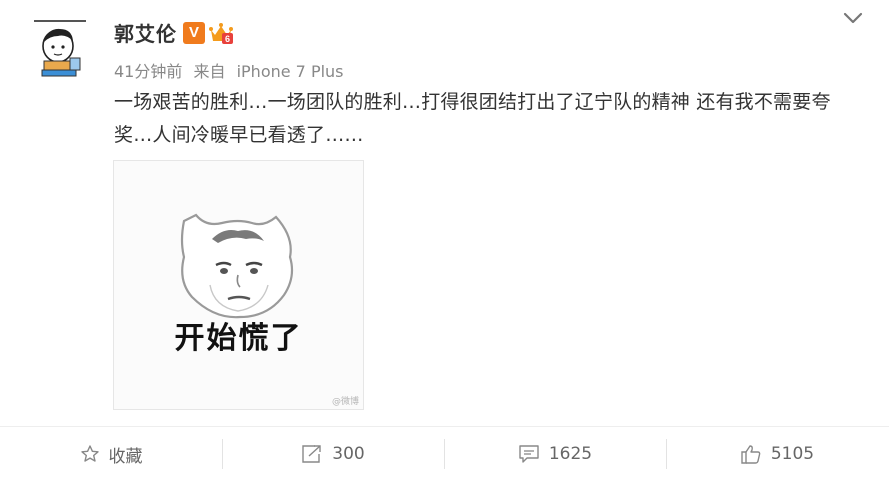 The height and width of the screenshot is (481, 889). I want to click on source-prefix: 来自, so click(209, 71).